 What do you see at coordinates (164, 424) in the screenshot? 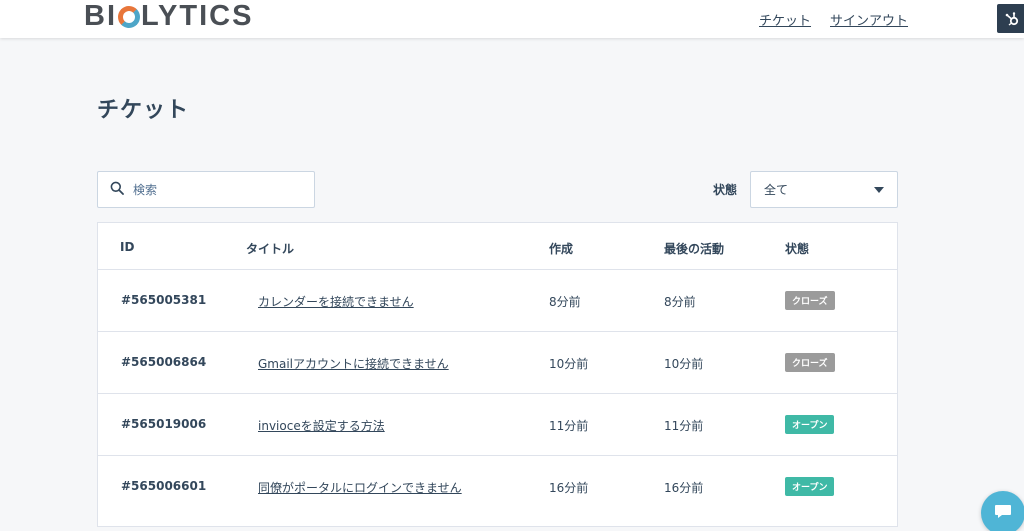
I see `ticket-id: #565019006` at bounding box center [164, 424].